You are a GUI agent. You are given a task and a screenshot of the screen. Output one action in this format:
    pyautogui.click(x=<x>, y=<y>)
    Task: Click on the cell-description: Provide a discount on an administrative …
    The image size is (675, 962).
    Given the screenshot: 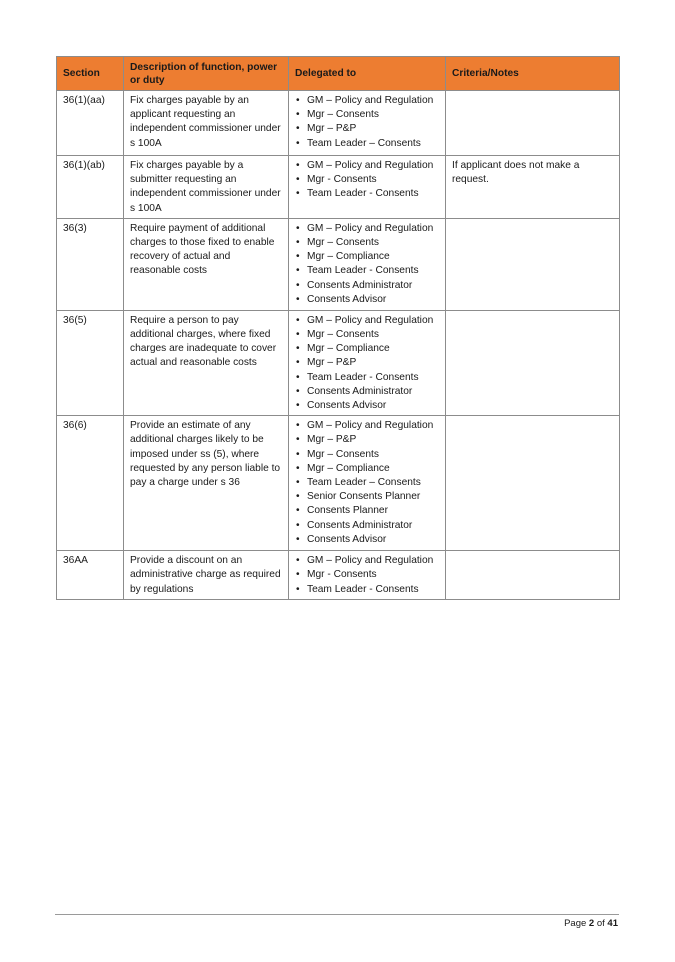 What is the action you would take?
    pyautogui.click(x=206, y=575)
    